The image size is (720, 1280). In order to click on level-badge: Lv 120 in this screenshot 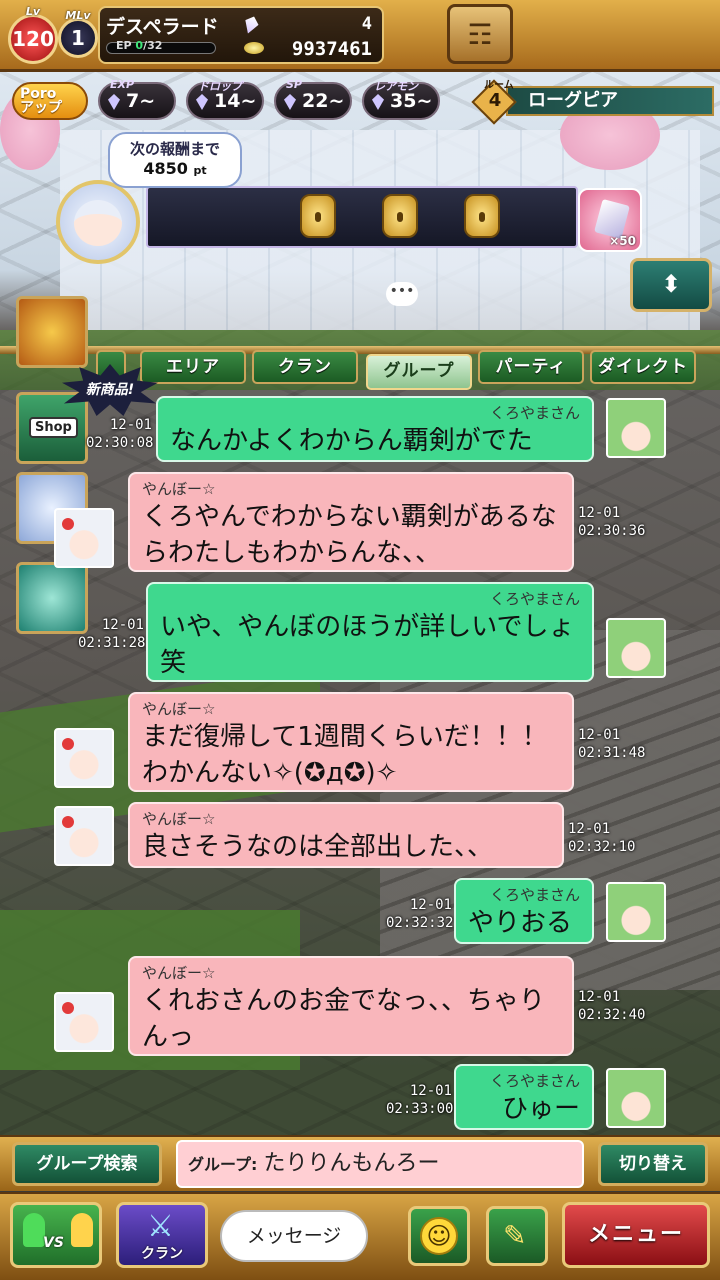, I will do `click(33, 34)`.